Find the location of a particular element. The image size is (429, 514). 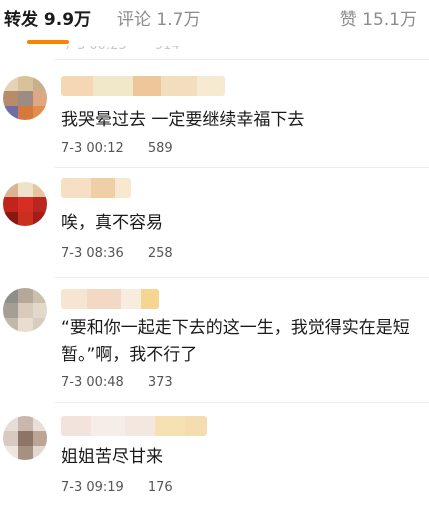

comment-meta: 7-3 08:36 258 is located at coordinates (117, 253).